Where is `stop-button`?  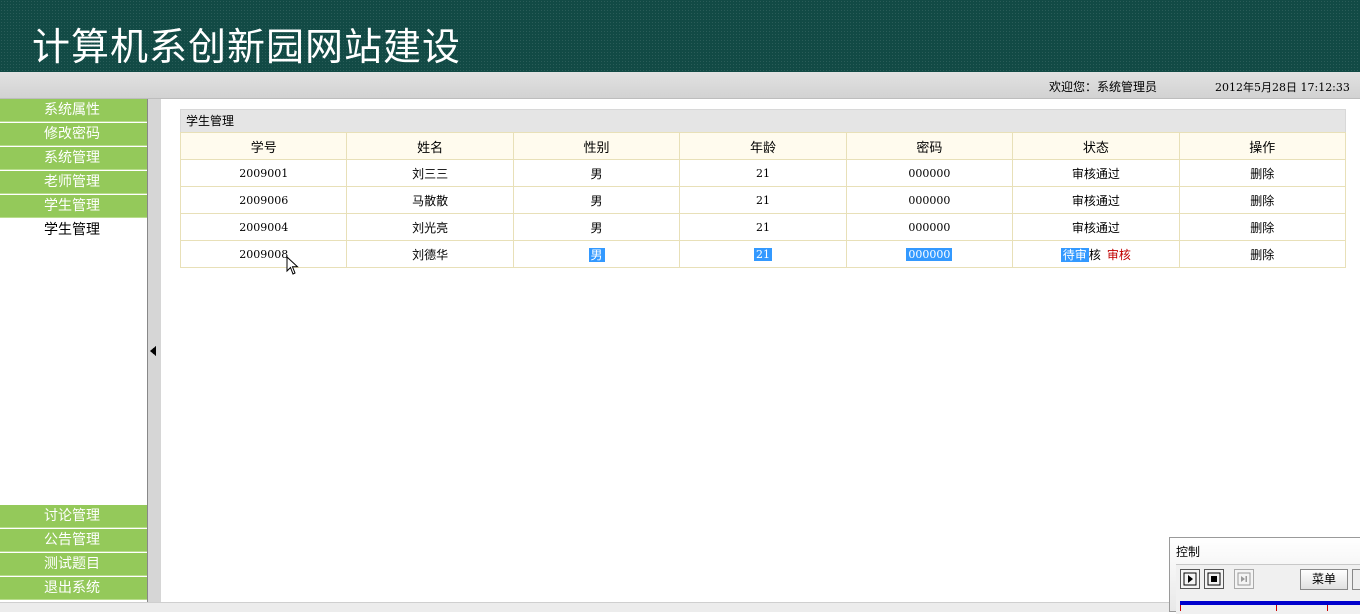
stop-button is located at coordinates (1214, 579).